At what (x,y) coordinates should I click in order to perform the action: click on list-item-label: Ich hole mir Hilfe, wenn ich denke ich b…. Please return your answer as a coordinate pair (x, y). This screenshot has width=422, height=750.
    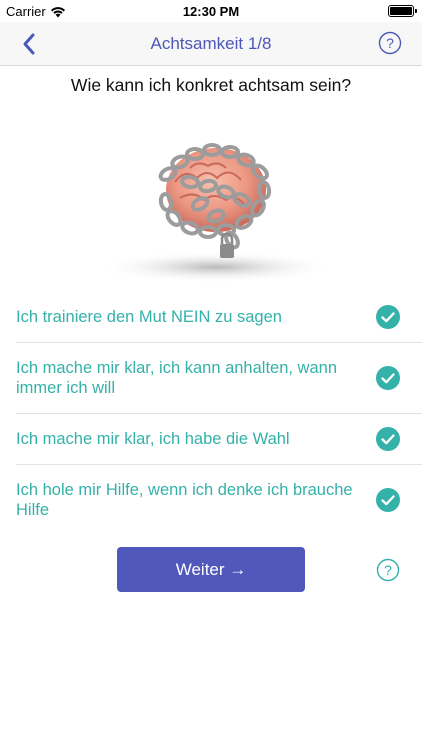
    Looking at the image, I should click on (184, 500).